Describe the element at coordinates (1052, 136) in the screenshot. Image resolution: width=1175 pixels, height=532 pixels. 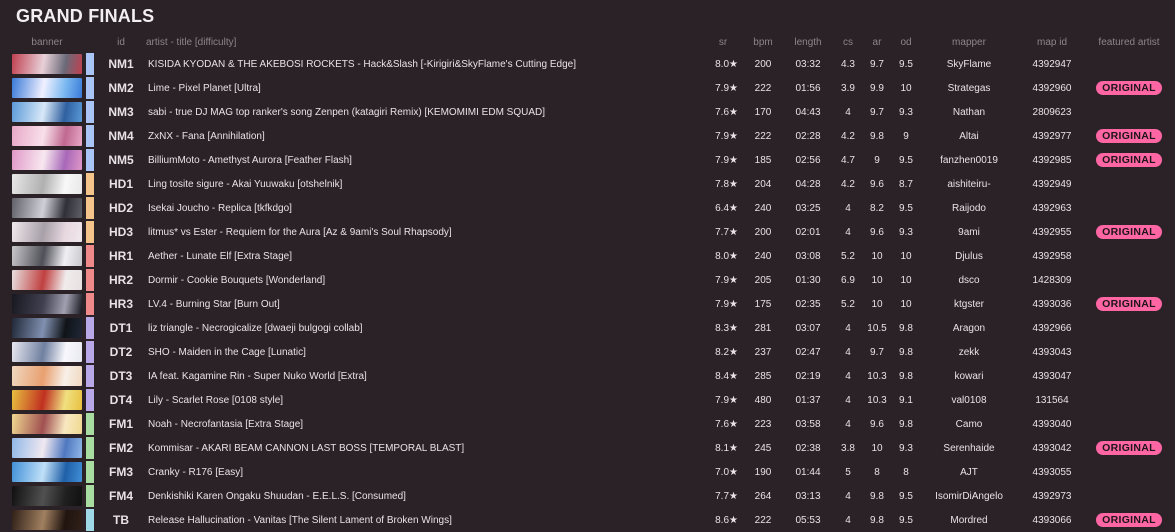
I see `map-id: 4392977` at that location.